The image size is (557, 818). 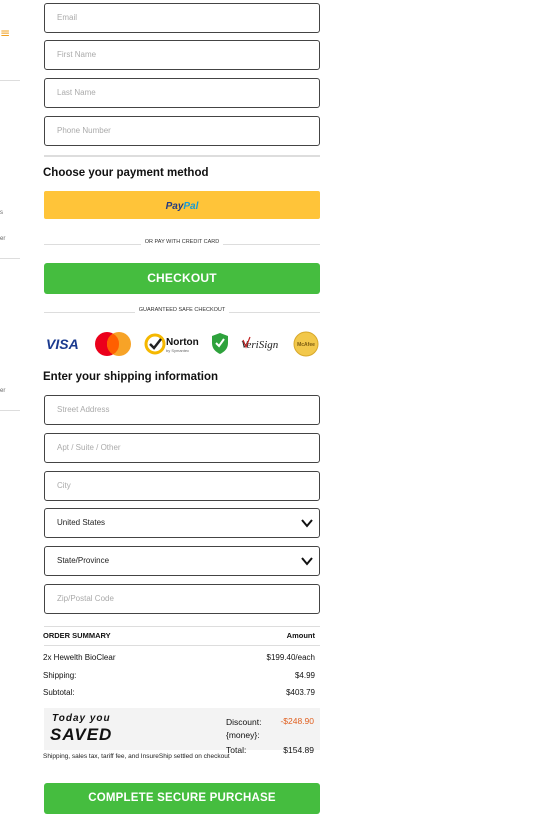 What do you see at coordinates (60, 675) in the screenshot?
I see `shipping-label: Shipping:` at bounding box center [60, 675].